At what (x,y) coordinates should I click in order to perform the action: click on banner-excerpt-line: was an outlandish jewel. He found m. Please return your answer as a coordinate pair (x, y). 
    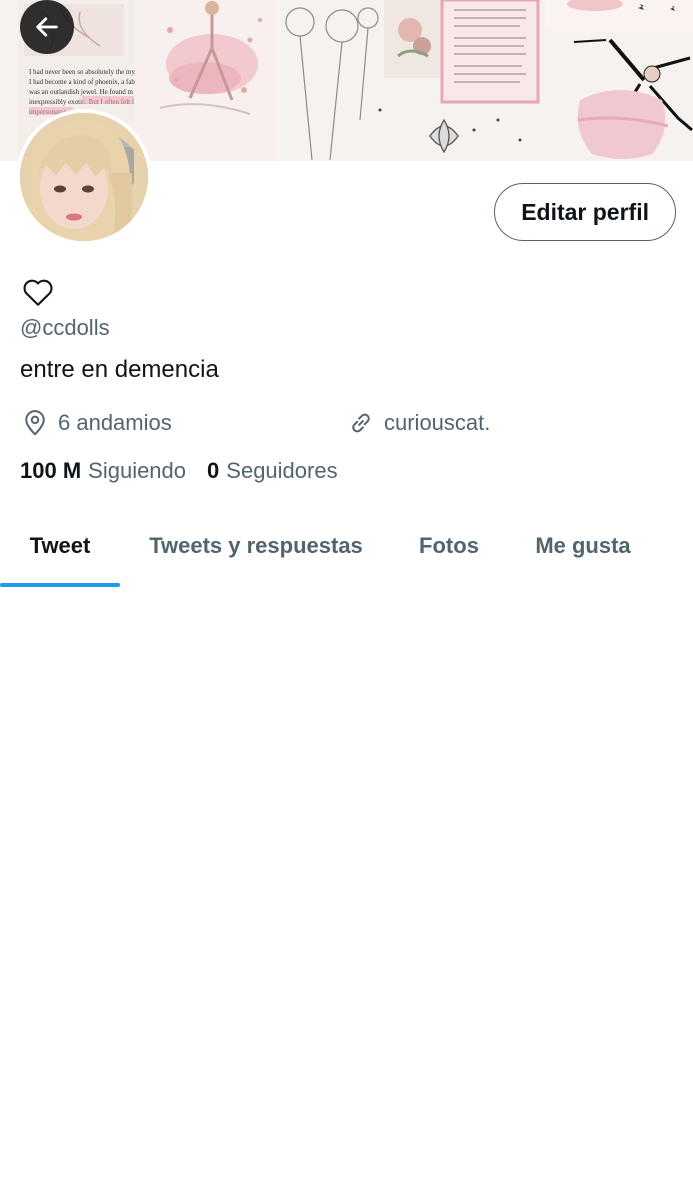
    Looking at the image, I should click on (81, 92).